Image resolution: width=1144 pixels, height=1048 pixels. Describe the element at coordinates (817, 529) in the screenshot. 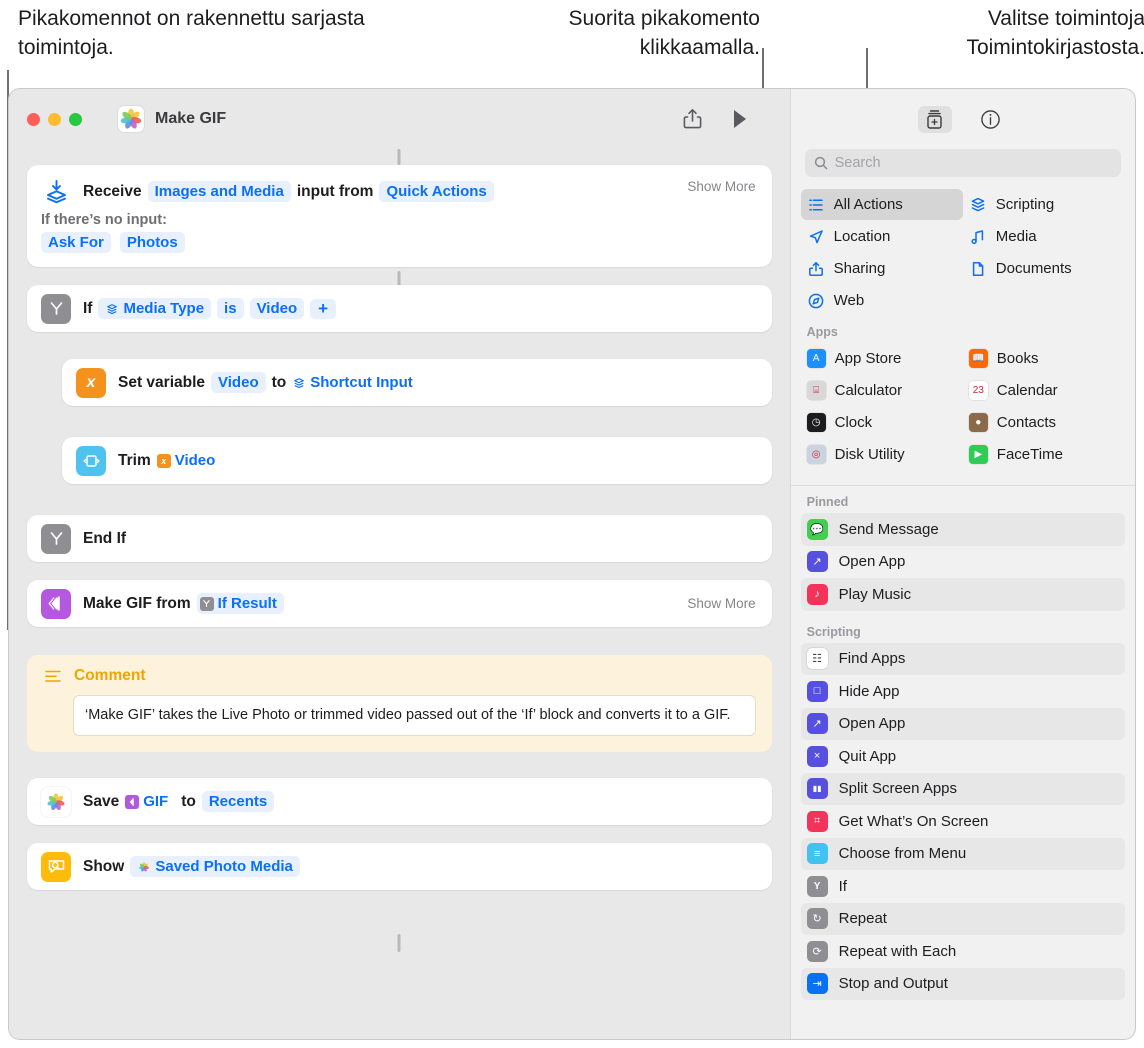

I see `messages-icon: 💬` at that location.